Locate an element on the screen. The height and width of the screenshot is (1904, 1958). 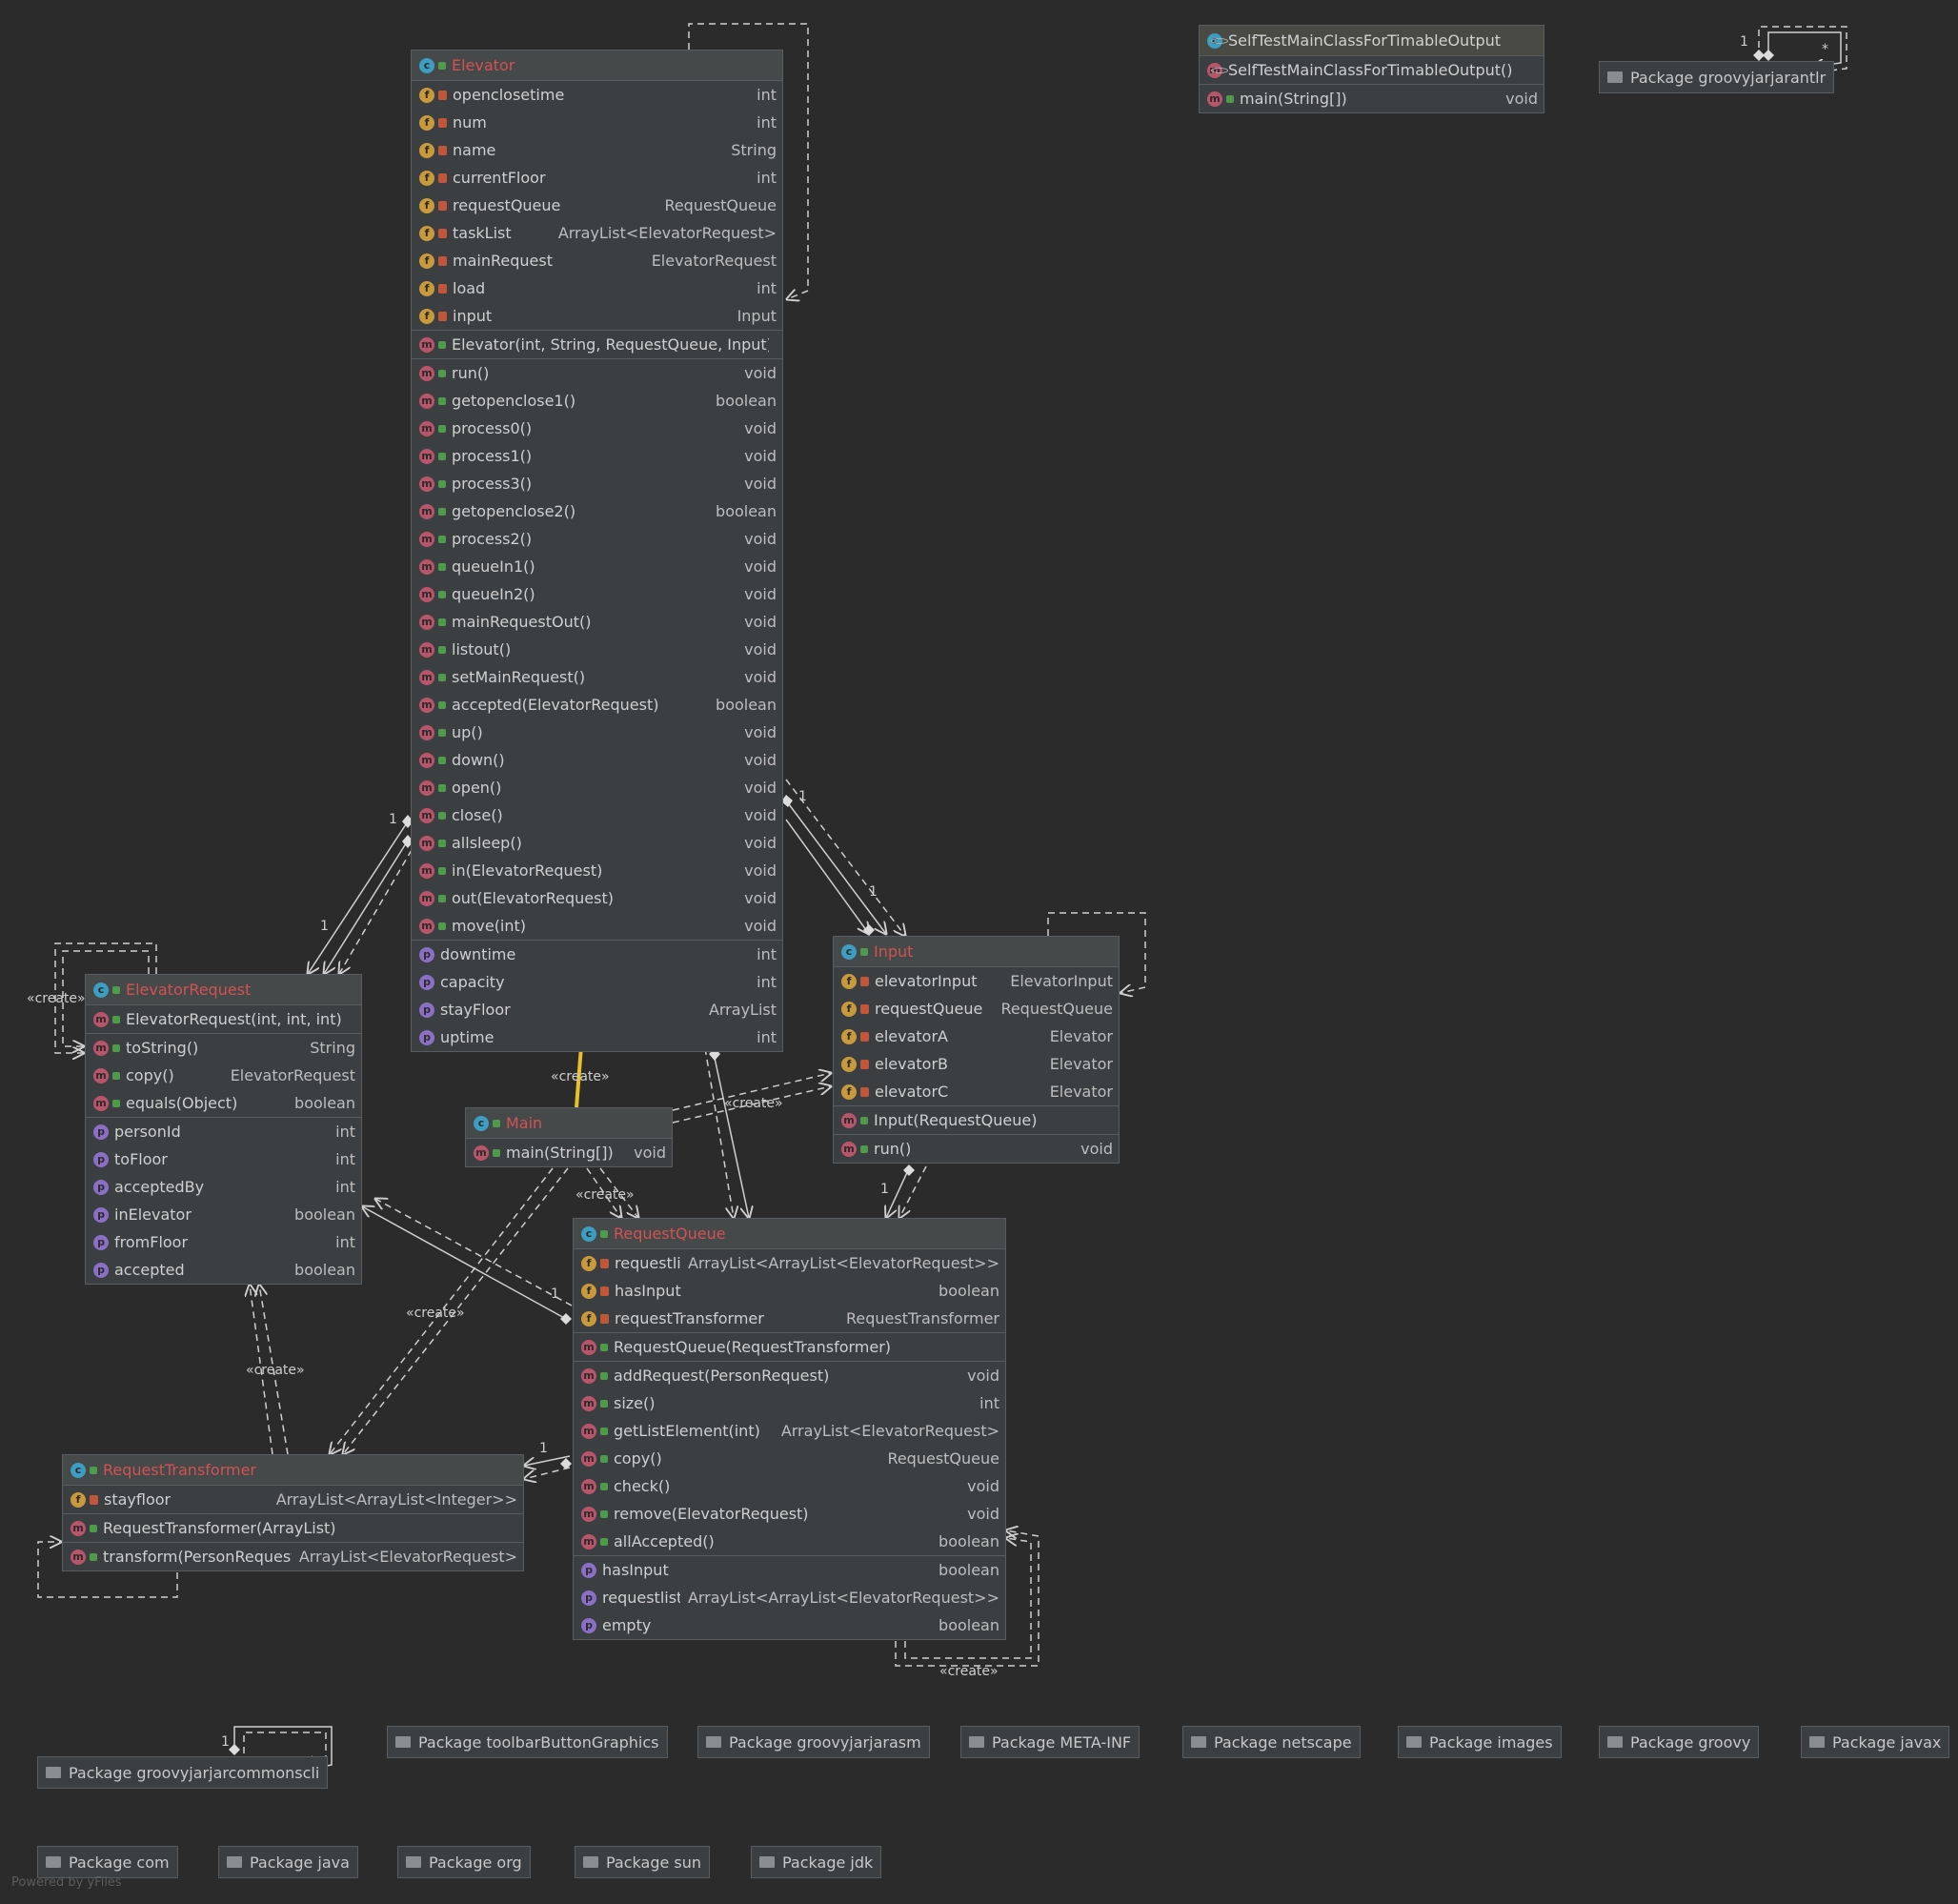
class-member-row: m accepted(ElevatorRequest) boolean is located at coordinates (597, 705).